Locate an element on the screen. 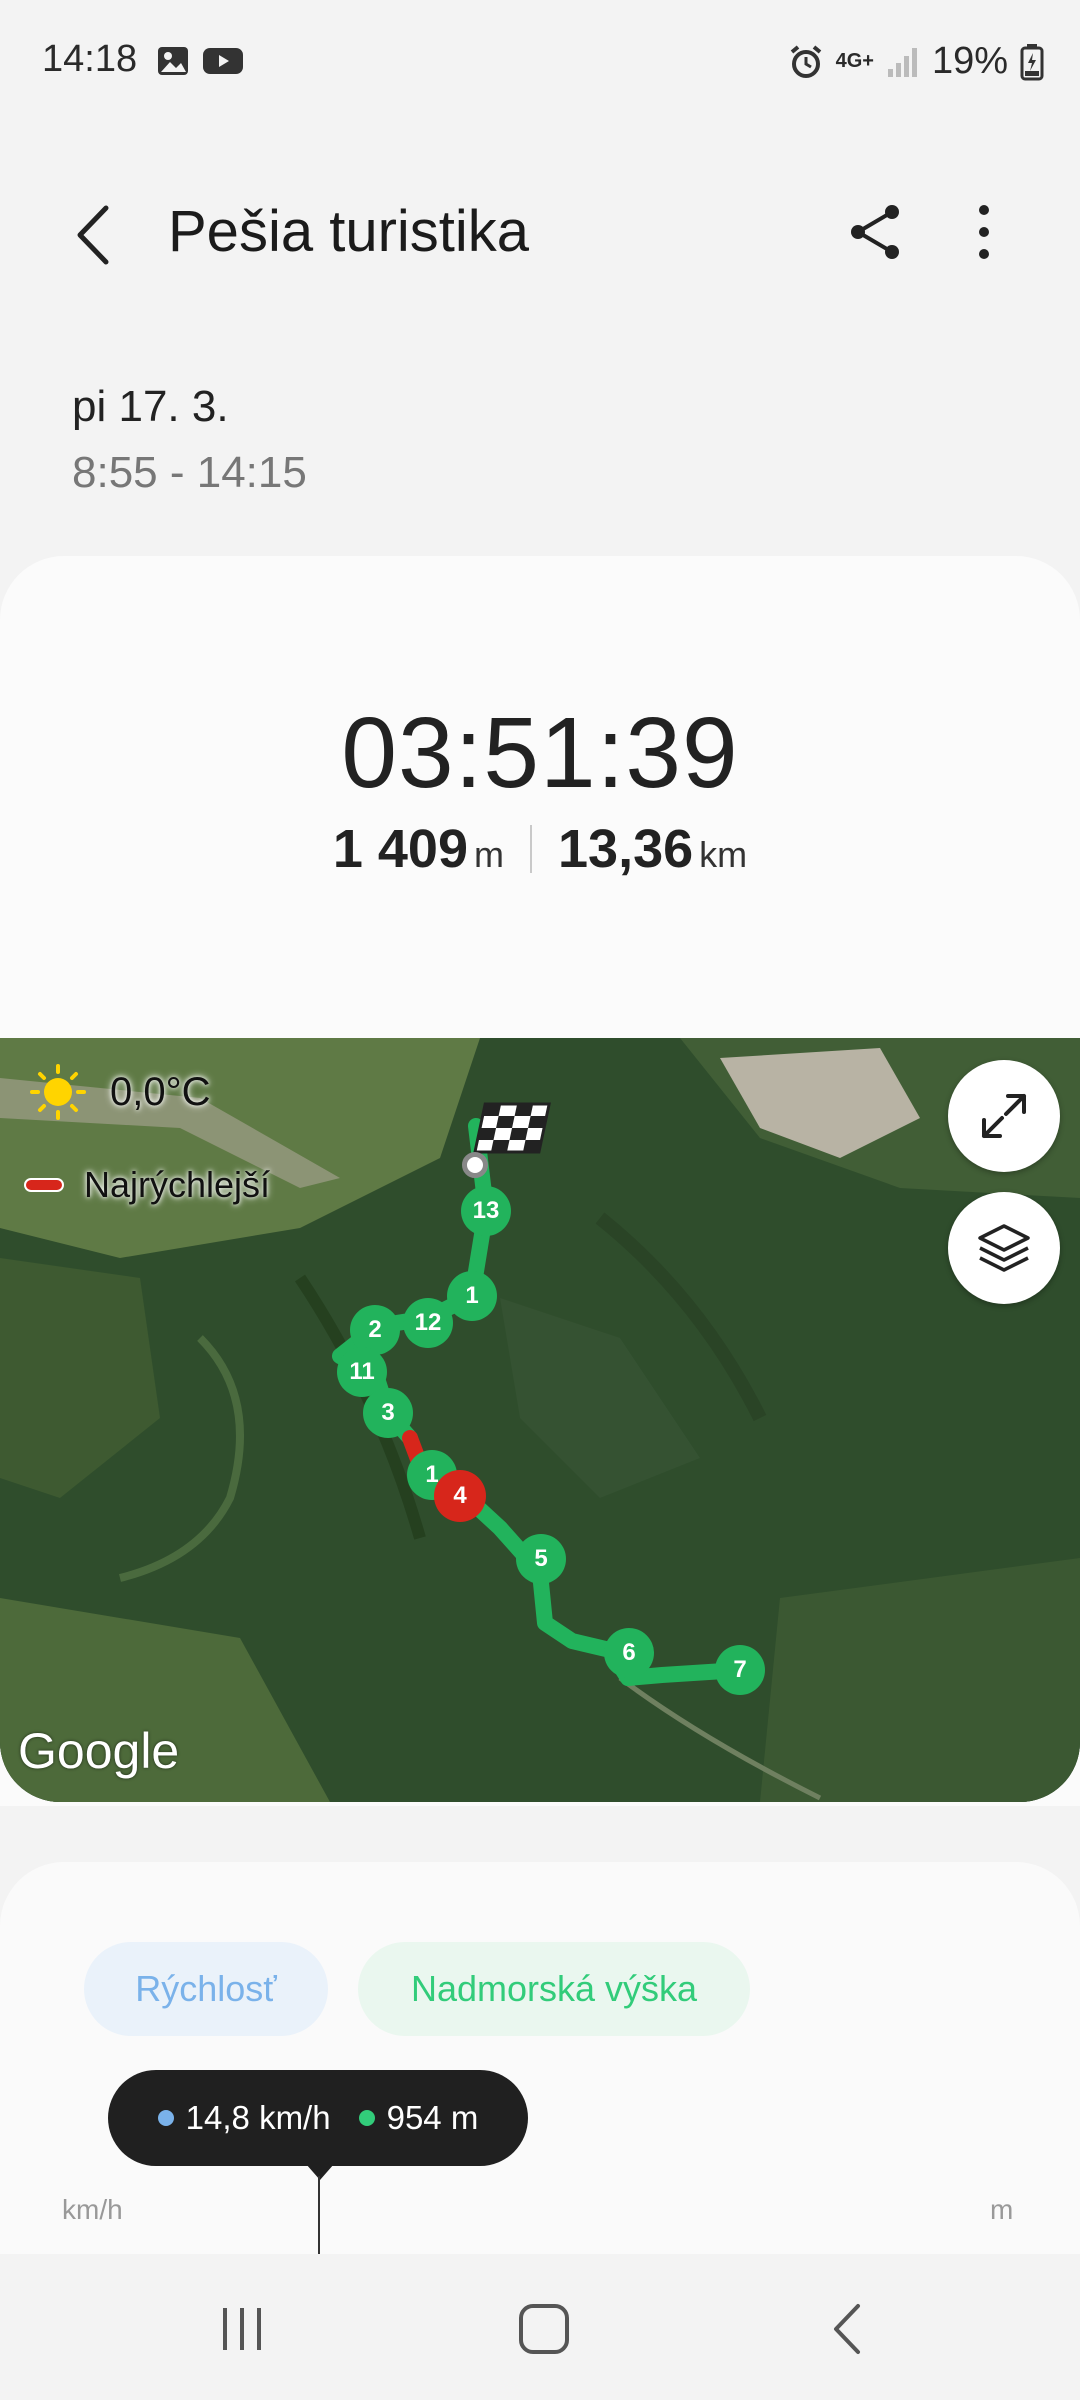 This screenshot has height=2400, width=1080. duration-value: 03:51:39 is located at coordinates (540, 753).